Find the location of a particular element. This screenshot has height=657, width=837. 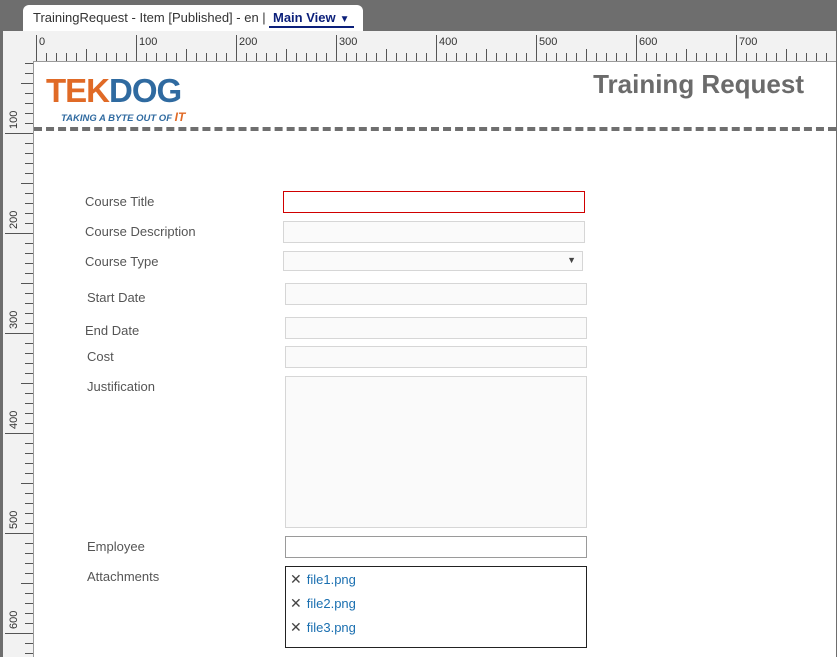

employee-picker is located at coordinates (436, 547).